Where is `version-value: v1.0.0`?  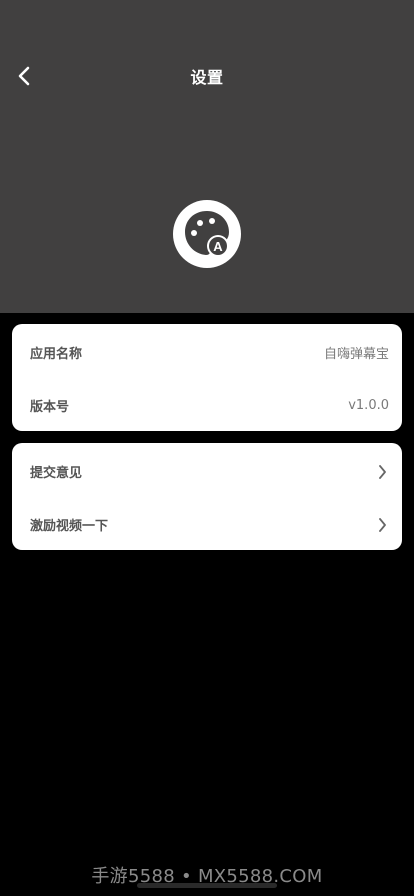 version-value: v1.0.0 is located at coordinates (368, 405).